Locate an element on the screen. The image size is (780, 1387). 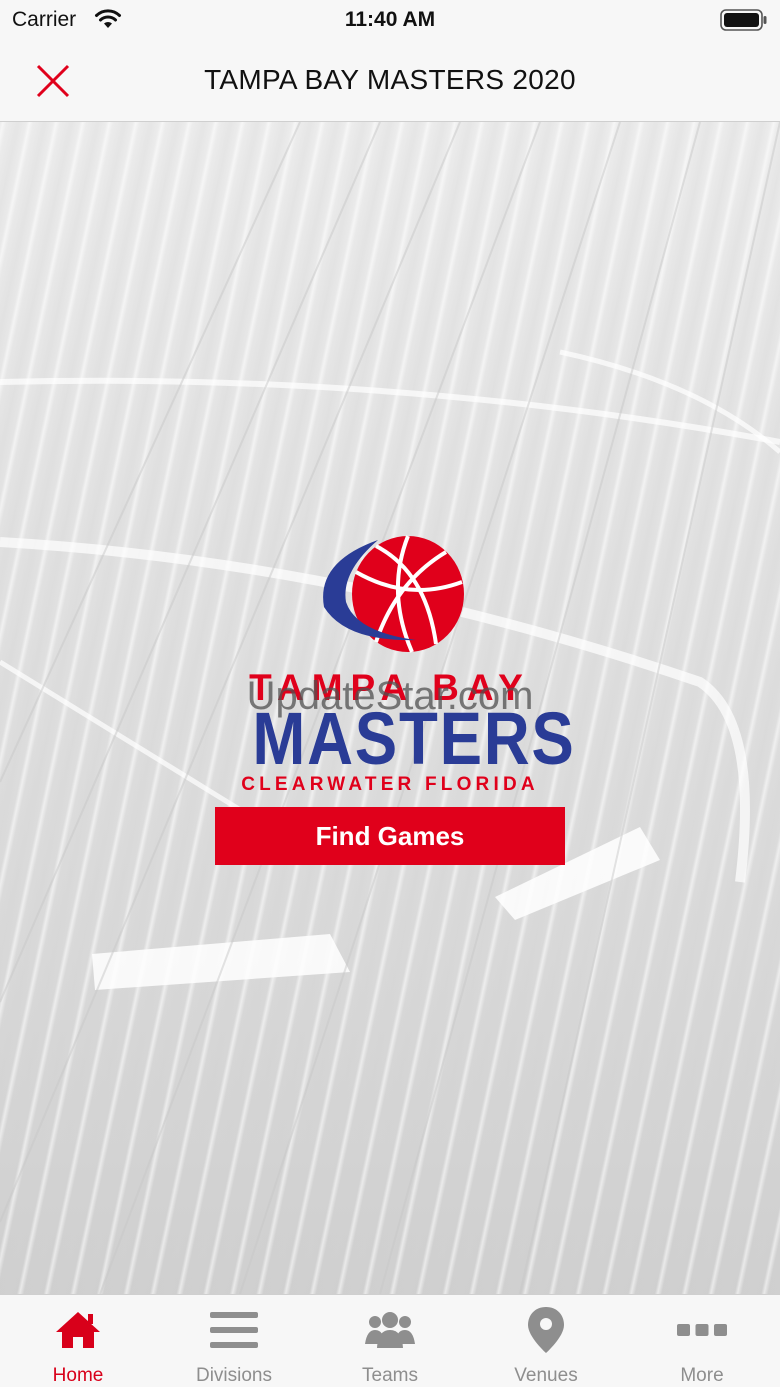
tab-teams: Teams is located at coordinates (390, 1341).